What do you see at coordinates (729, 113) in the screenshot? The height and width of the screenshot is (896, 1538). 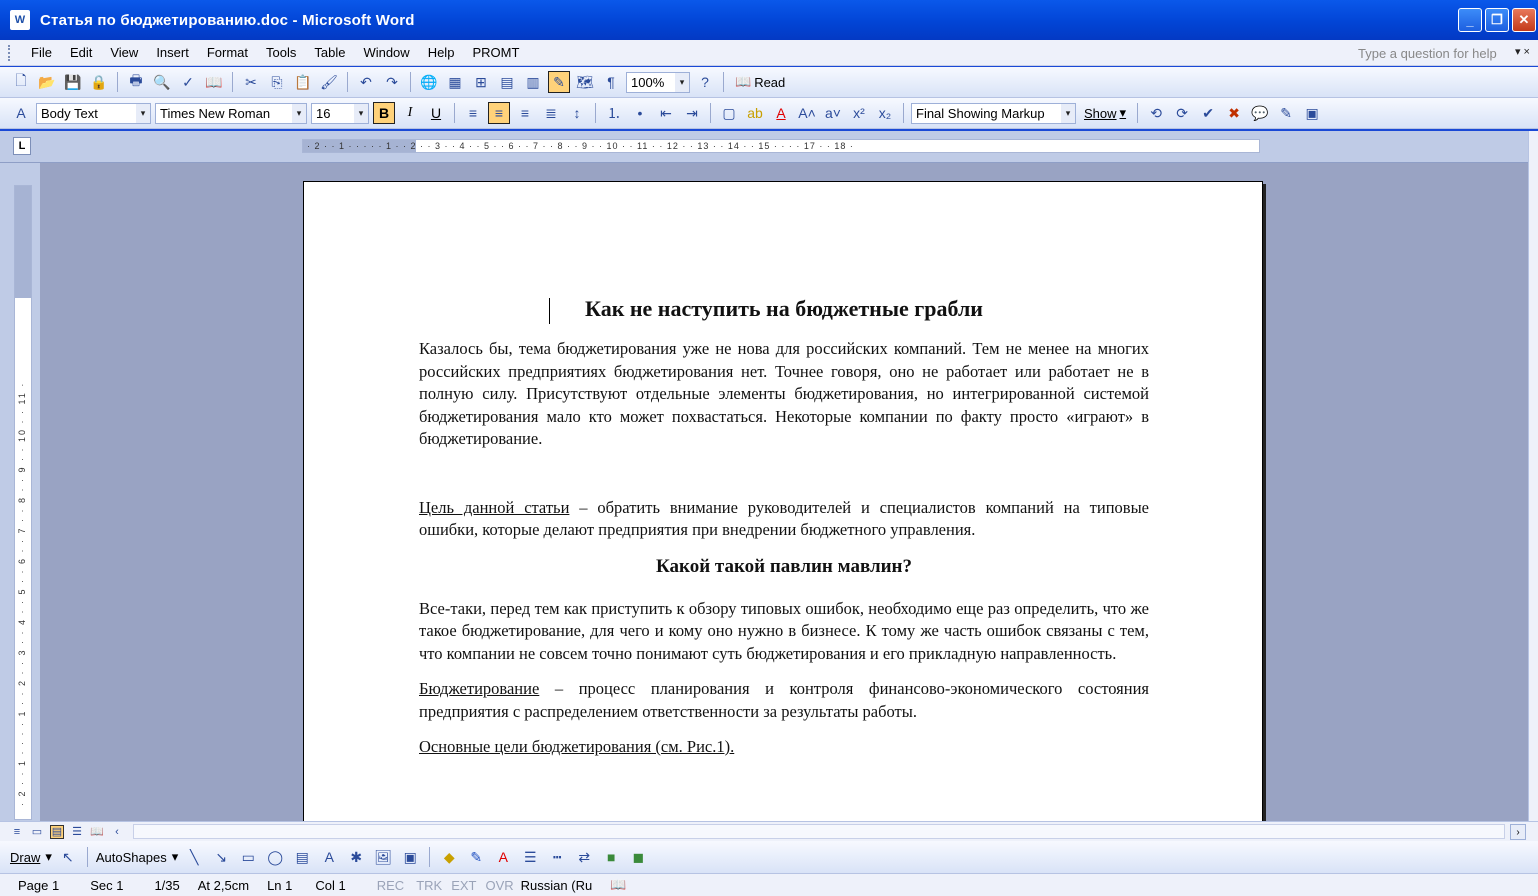 I see `borders-icon: ▢` at bounding box center [729, 113].